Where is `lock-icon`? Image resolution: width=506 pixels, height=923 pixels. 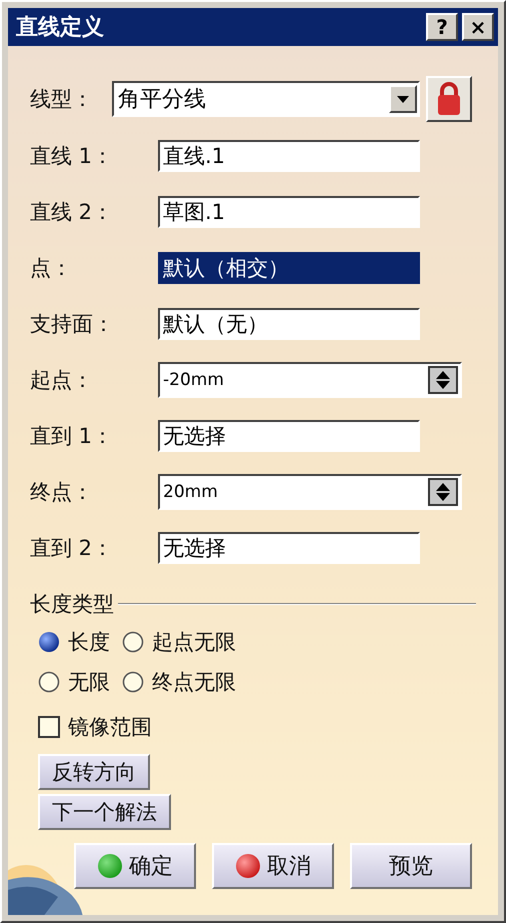 lock-icon is located at coordinates (449, 99).